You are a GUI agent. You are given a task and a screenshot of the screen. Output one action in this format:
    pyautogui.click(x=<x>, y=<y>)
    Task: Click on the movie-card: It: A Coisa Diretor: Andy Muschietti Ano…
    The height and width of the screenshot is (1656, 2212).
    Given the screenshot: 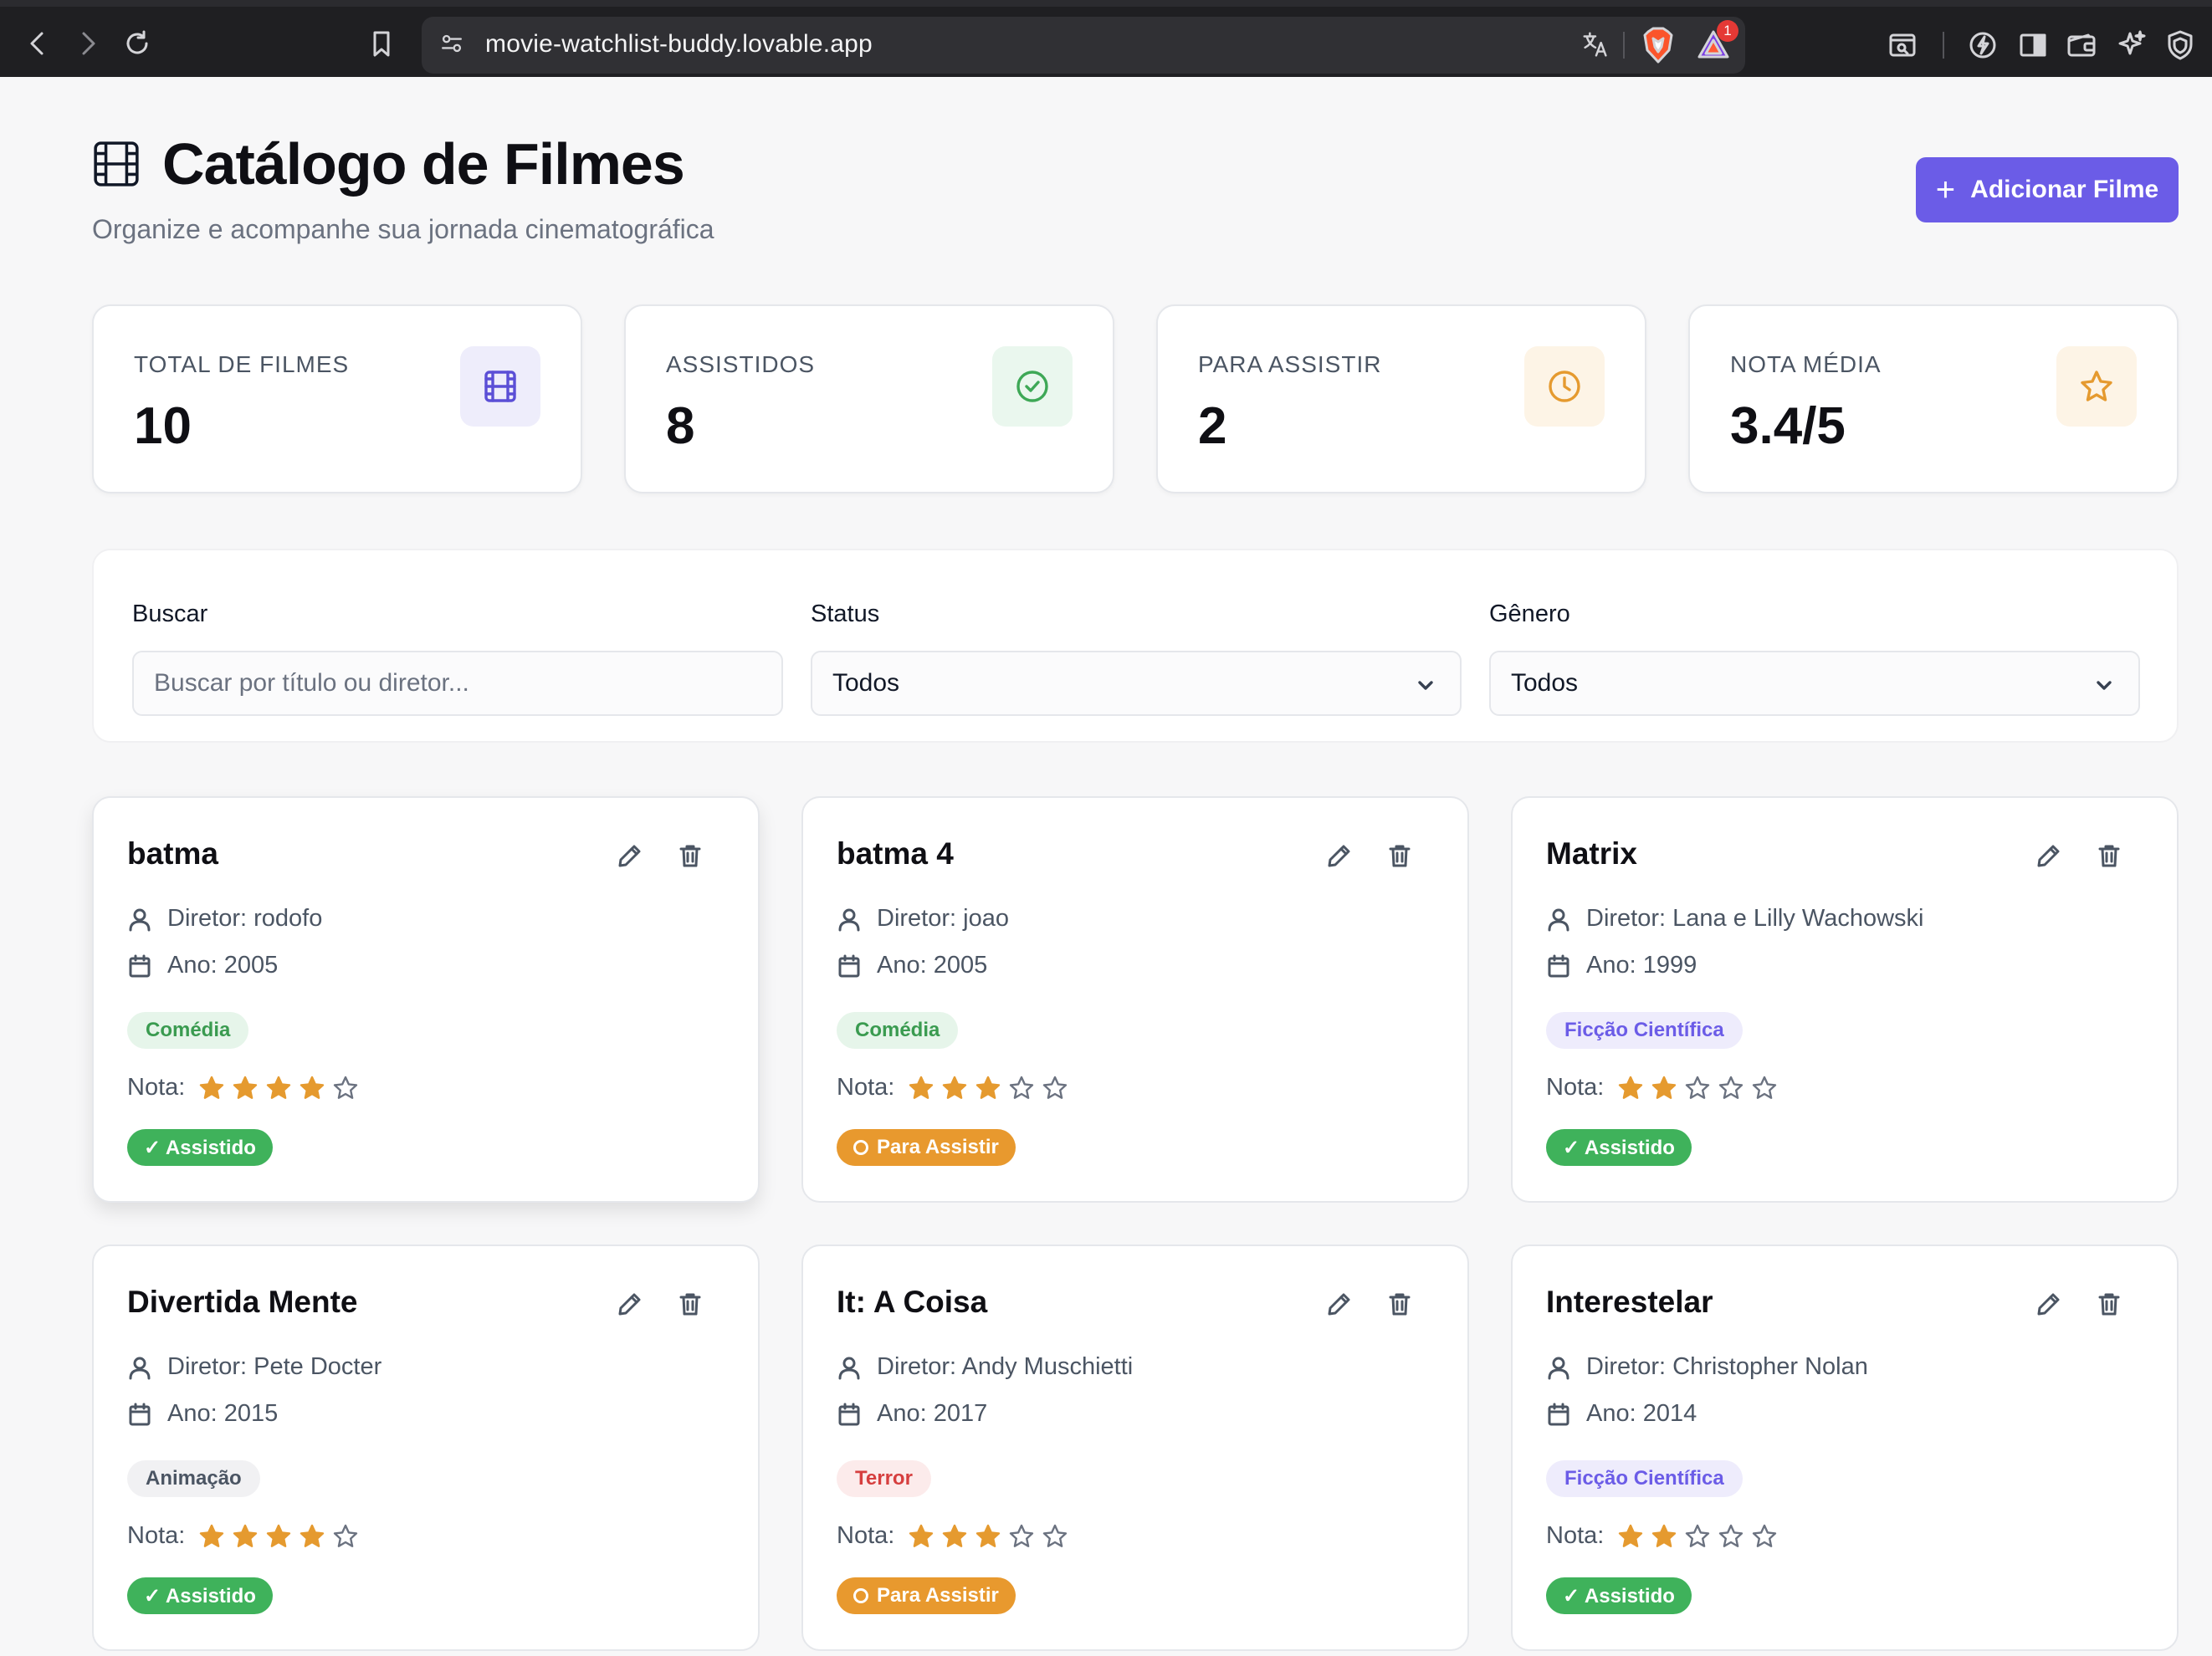 What is the action you would take?
    pyautogui.click(x=1135, y=1448)
    